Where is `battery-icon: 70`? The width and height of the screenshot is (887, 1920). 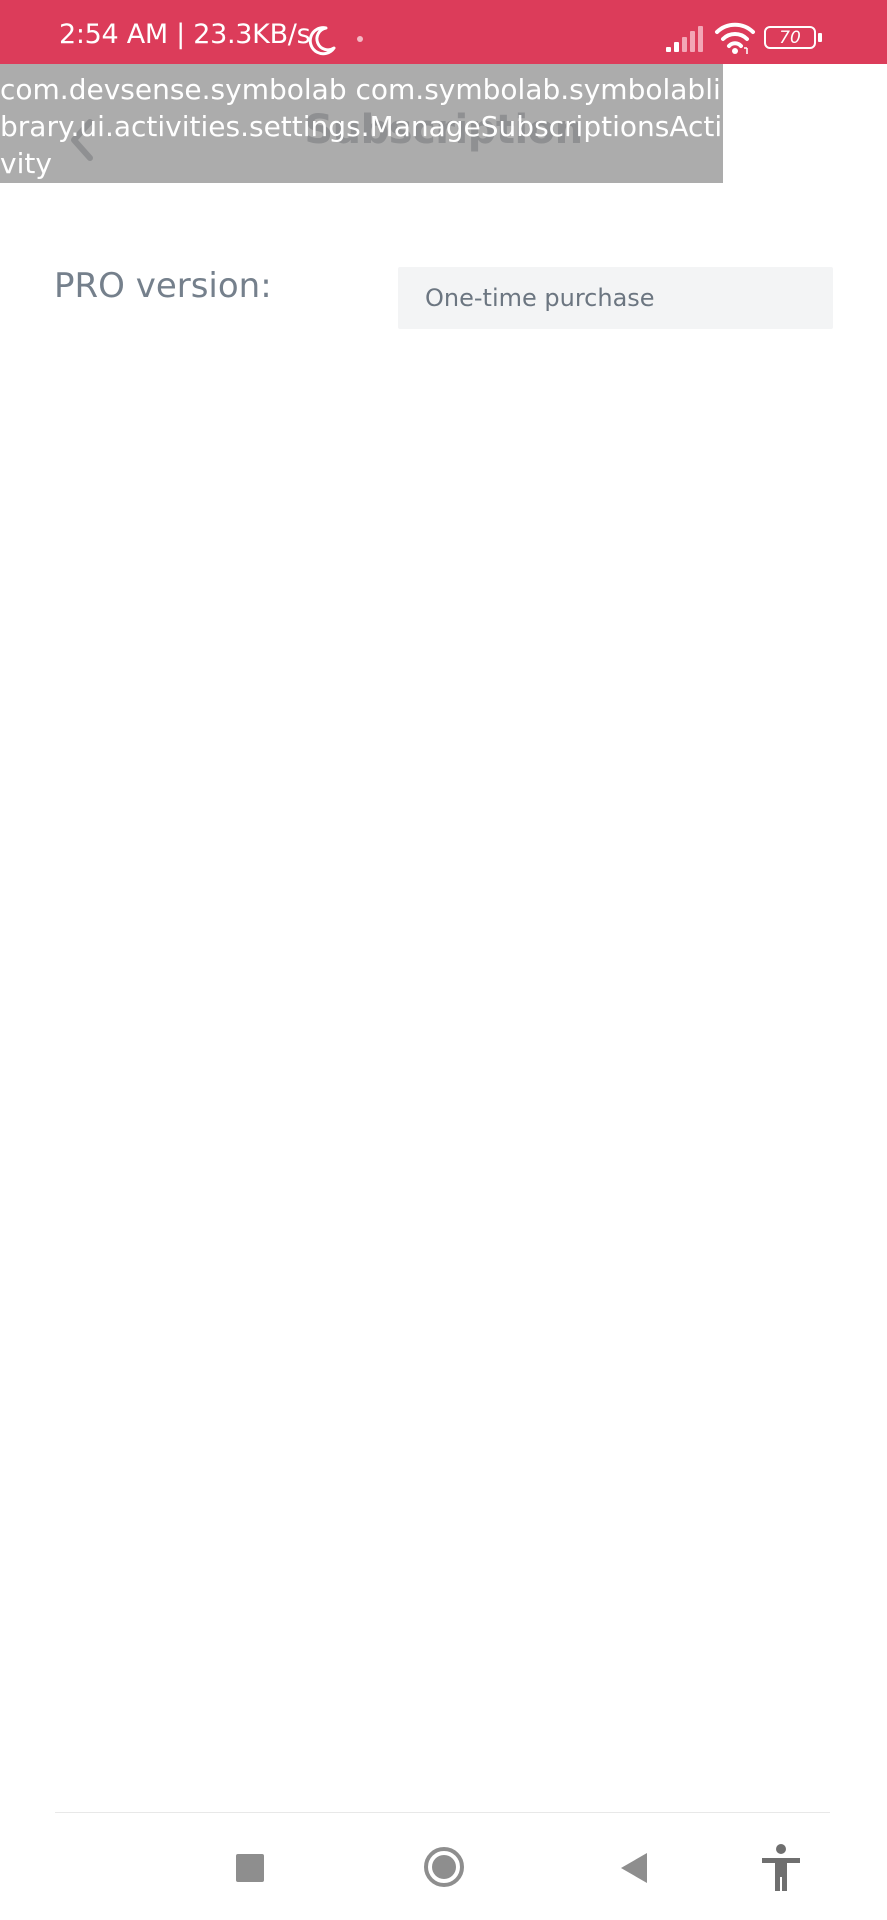 battery-icon: 70 is located at coordinates (794, 39).